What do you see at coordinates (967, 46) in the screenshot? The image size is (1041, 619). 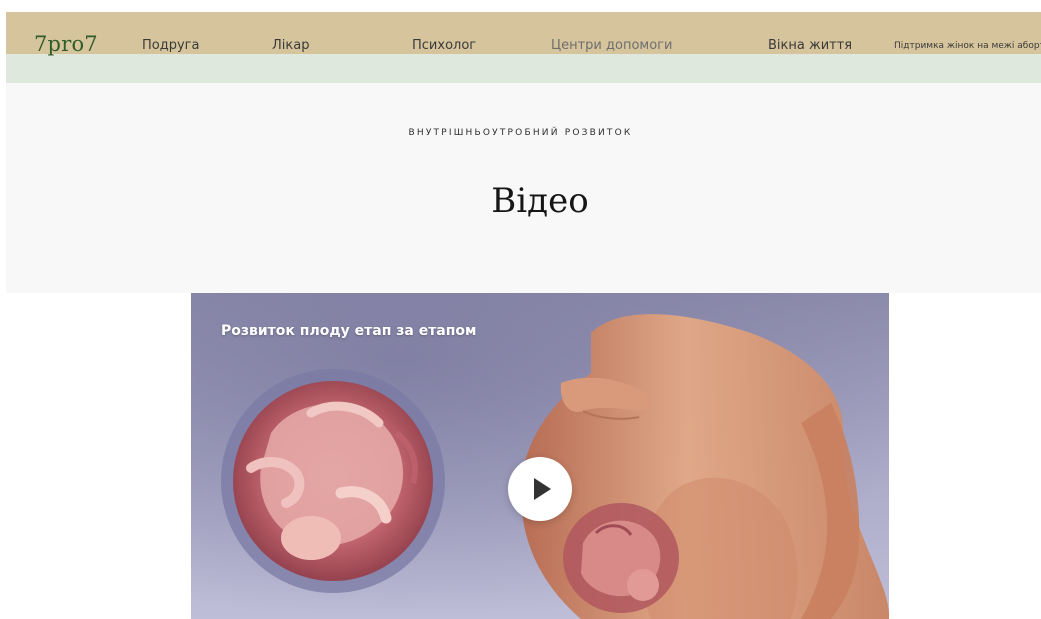 I see `nav-link-abortion-support: Підтримка жінок на межі аборту` at bounding box center [967, 46].